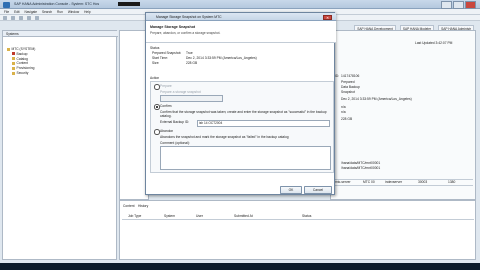  I want to click on dialog-close-icon: ✕, so click(327, 17).